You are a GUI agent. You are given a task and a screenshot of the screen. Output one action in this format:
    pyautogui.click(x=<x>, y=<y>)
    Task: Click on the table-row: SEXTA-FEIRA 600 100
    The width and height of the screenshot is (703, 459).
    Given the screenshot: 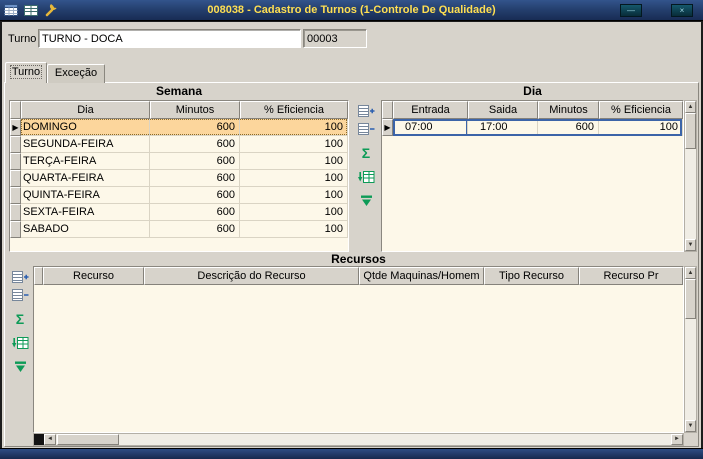 What is the action you would take?
    pyautogui.click(x=179, y=212)
    